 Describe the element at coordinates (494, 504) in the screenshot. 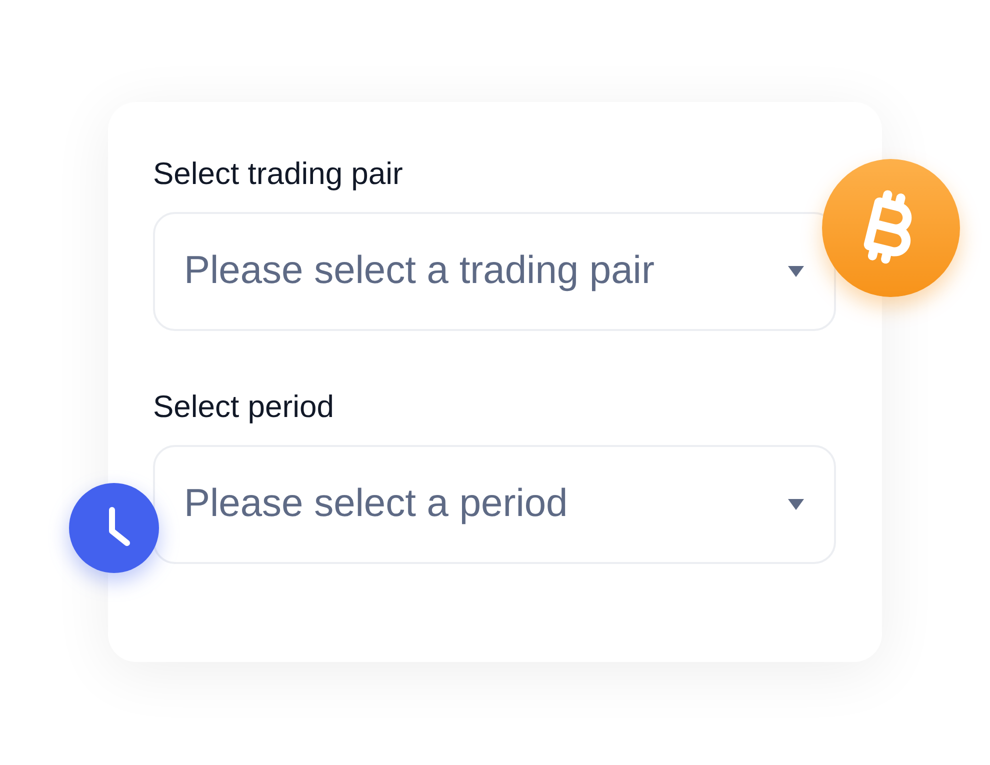

I see `dropdown-select: Please select a period` at that location.